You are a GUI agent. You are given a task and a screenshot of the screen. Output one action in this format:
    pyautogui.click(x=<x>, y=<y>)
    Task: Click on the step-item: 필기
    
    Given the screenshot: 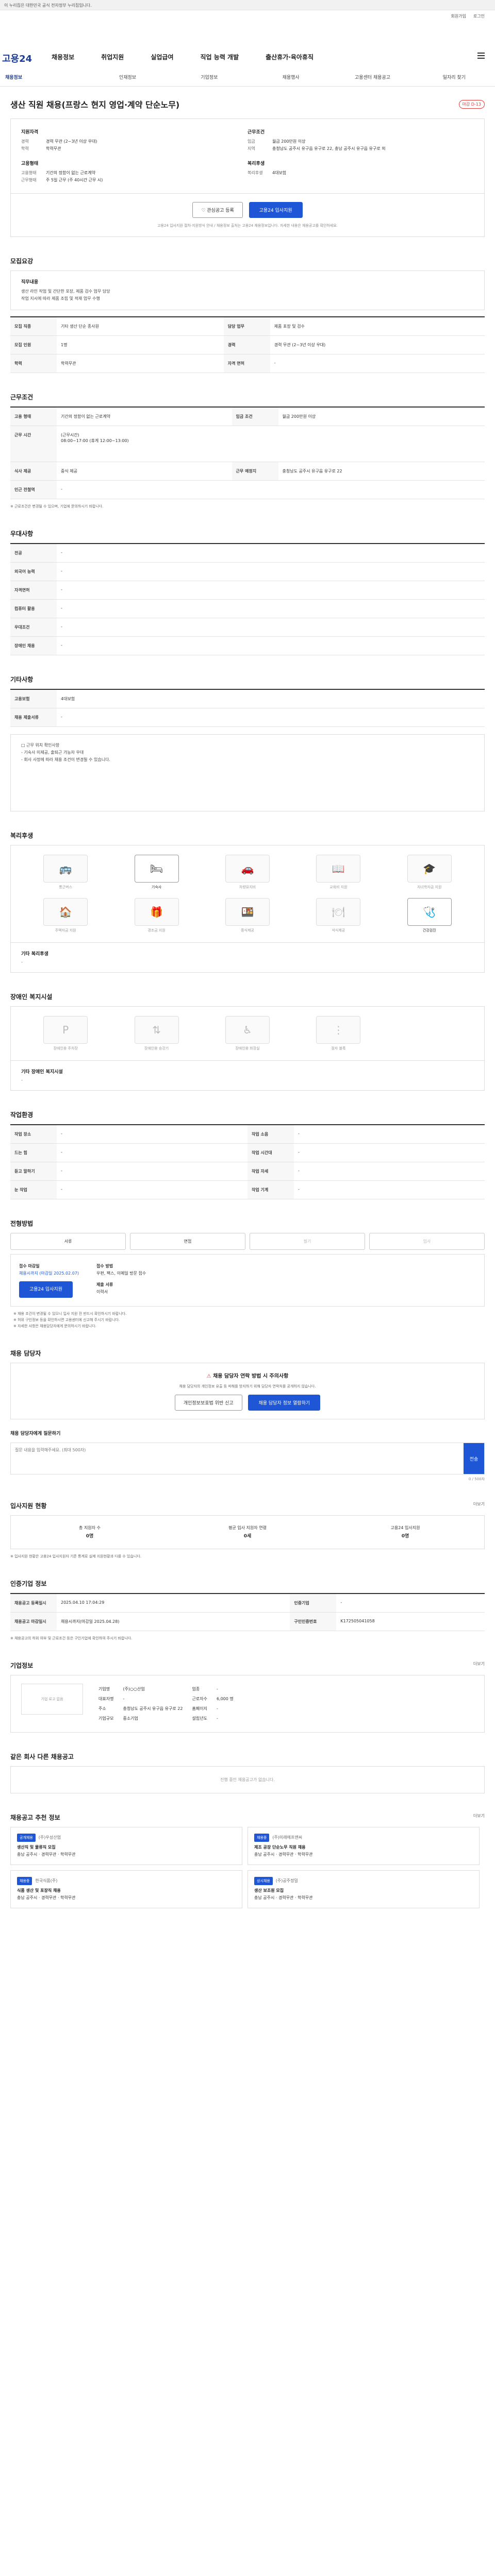 What is the action you would take?
    pyautogui.click(x=307, y=1242)
    